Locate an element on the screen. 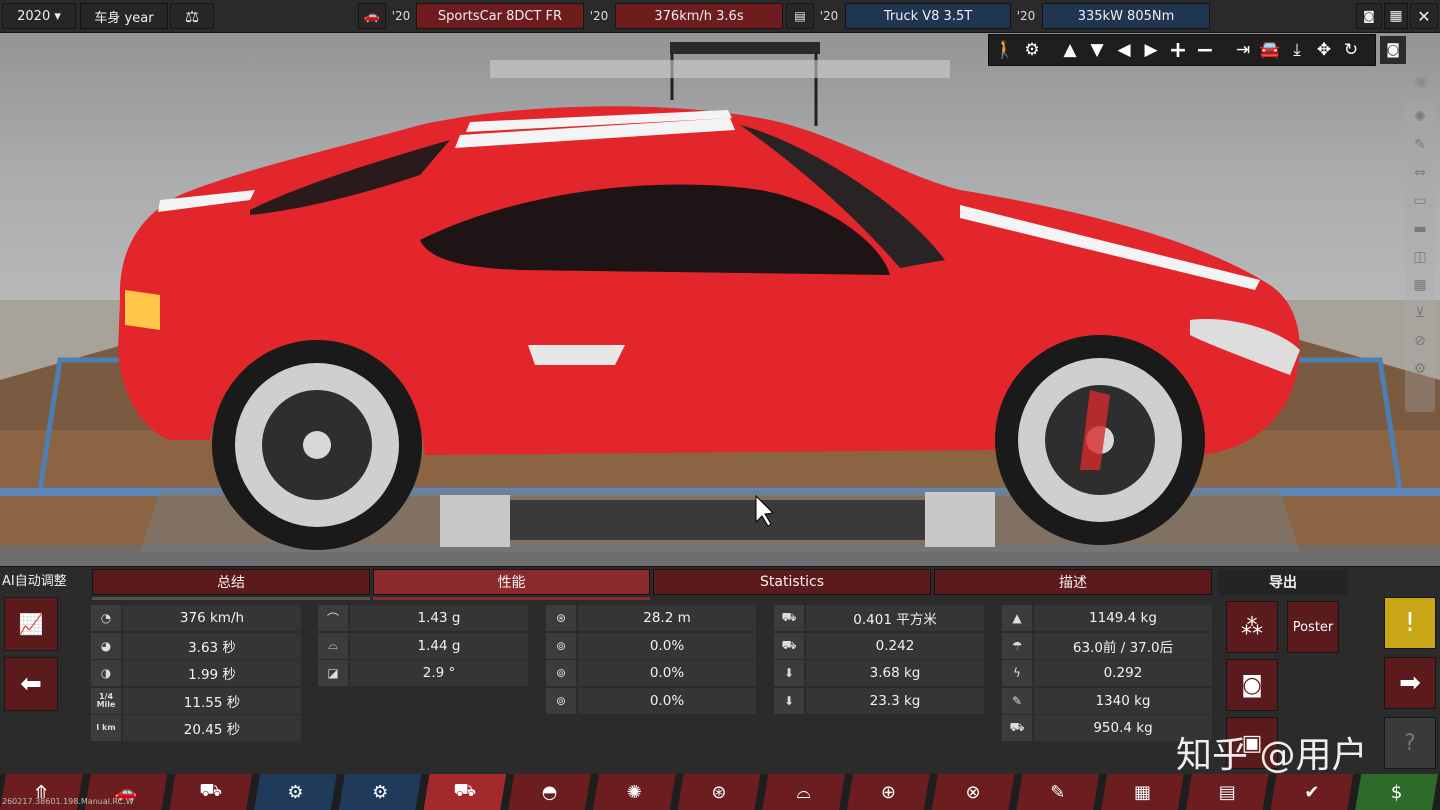 This screenshot has width=1440, height=810. front-downforce-value: 3.68 kg is located at coordinates (895, 673).